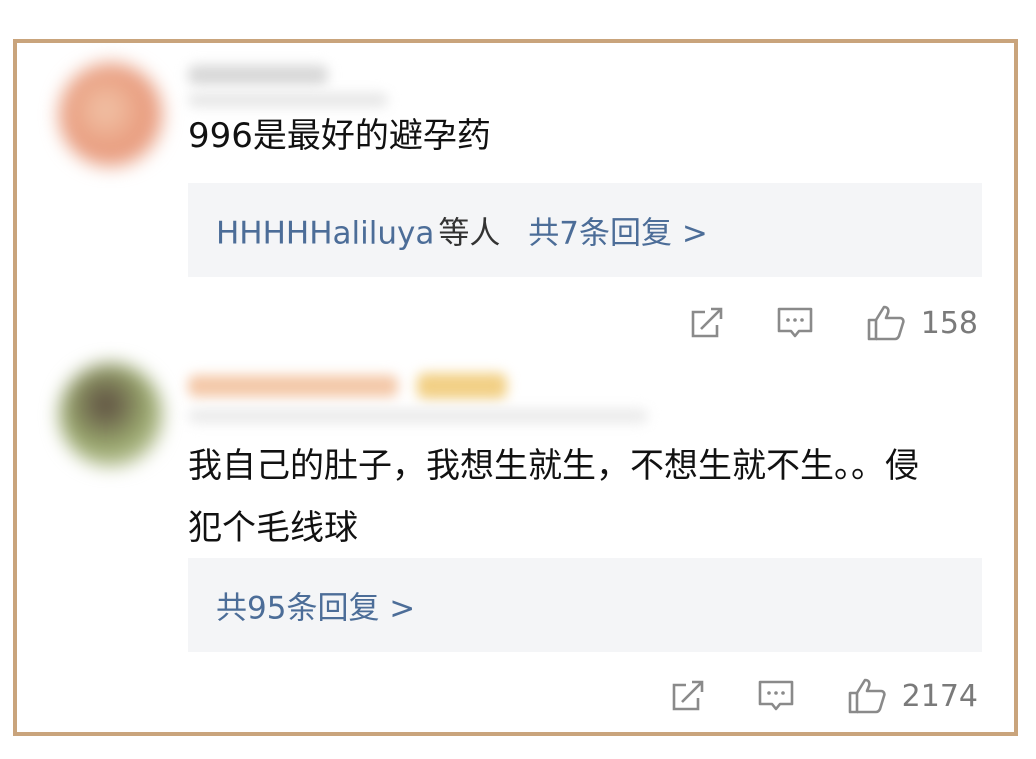 This screenshot has height=759, width=1036. I want to click on reply-preview: HHHHHaliluya 等人 共7条回复 >, so click(585, 230).